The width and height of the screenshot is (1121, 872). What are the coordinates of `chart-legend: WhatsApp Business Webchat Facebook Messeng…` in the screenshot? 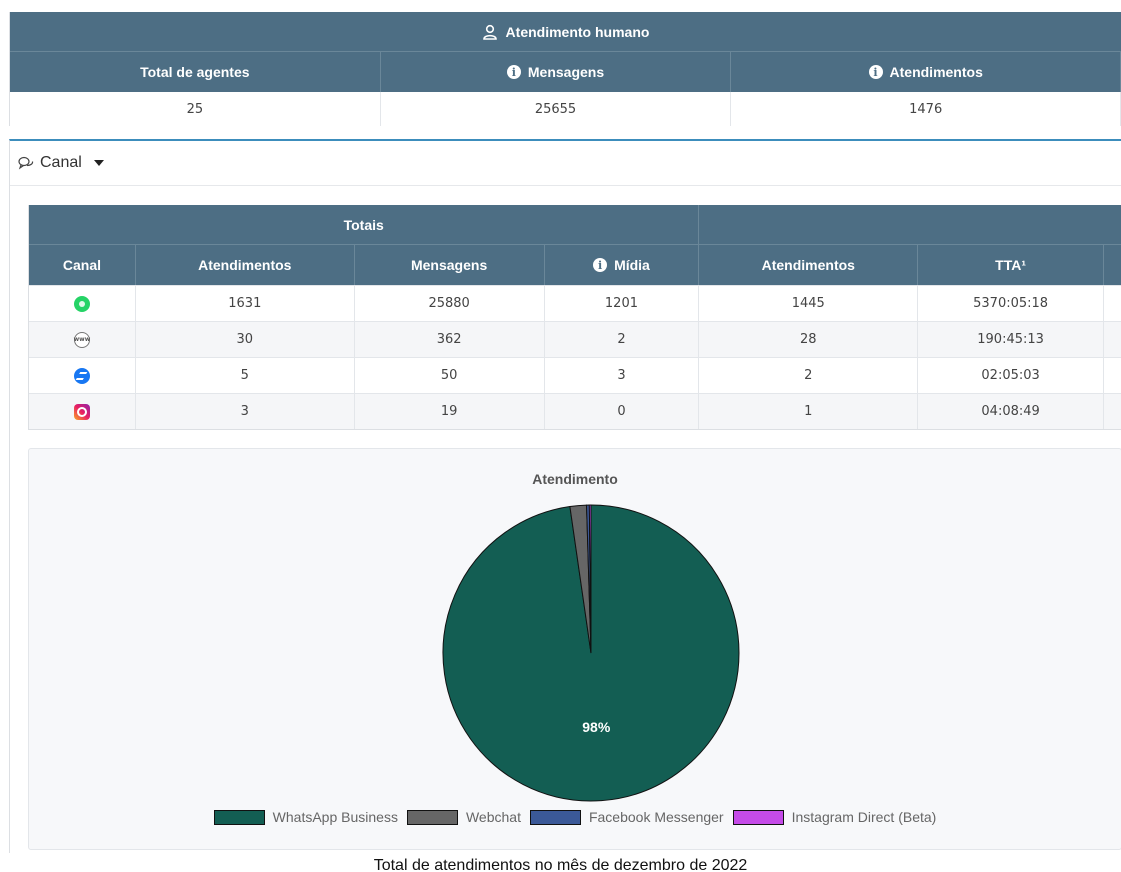 It's located at (575, 817).